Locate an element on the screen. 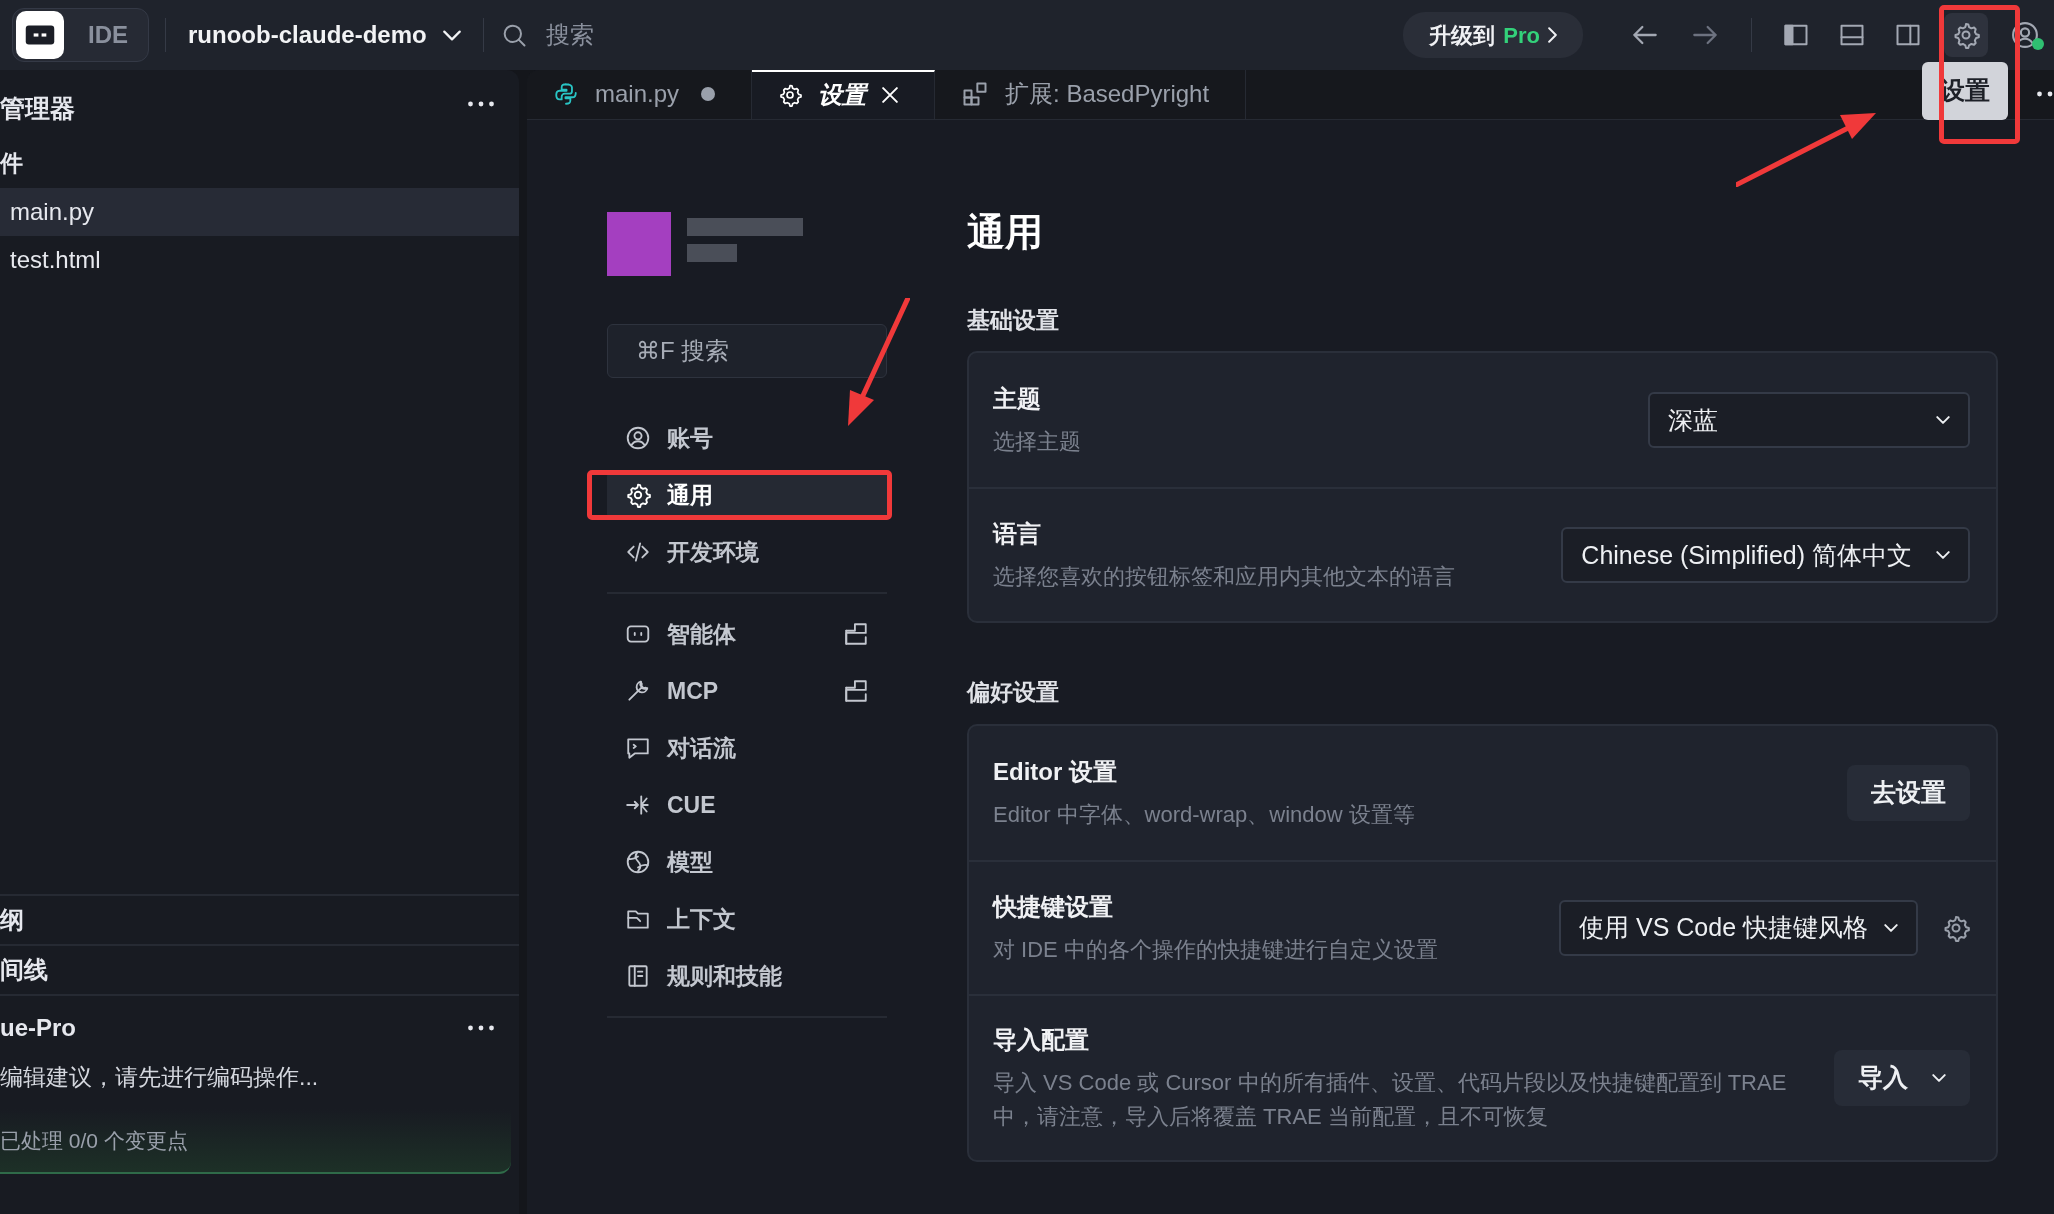  python-icon is located at coordinates (566, 94).